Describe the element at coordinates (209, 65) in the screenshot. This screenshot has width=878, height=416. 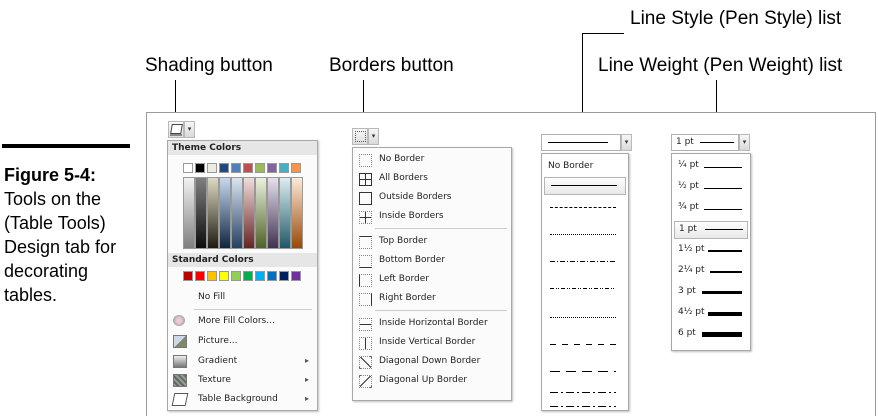
I see `callout-shading: Shading button` at that location.